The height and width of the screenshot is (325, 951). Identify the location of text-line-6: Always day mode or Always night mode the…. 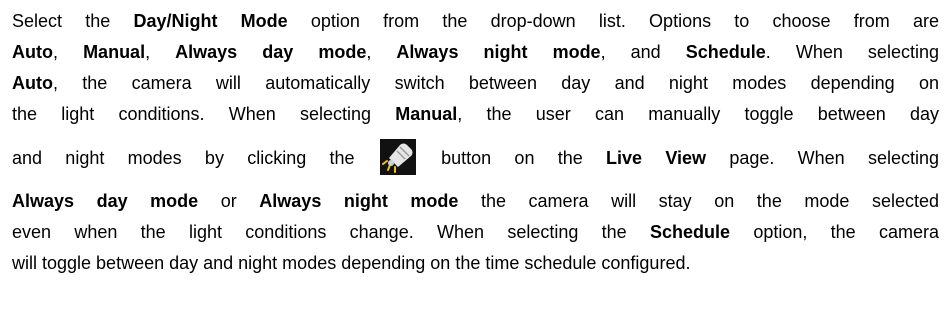
(476, 201).